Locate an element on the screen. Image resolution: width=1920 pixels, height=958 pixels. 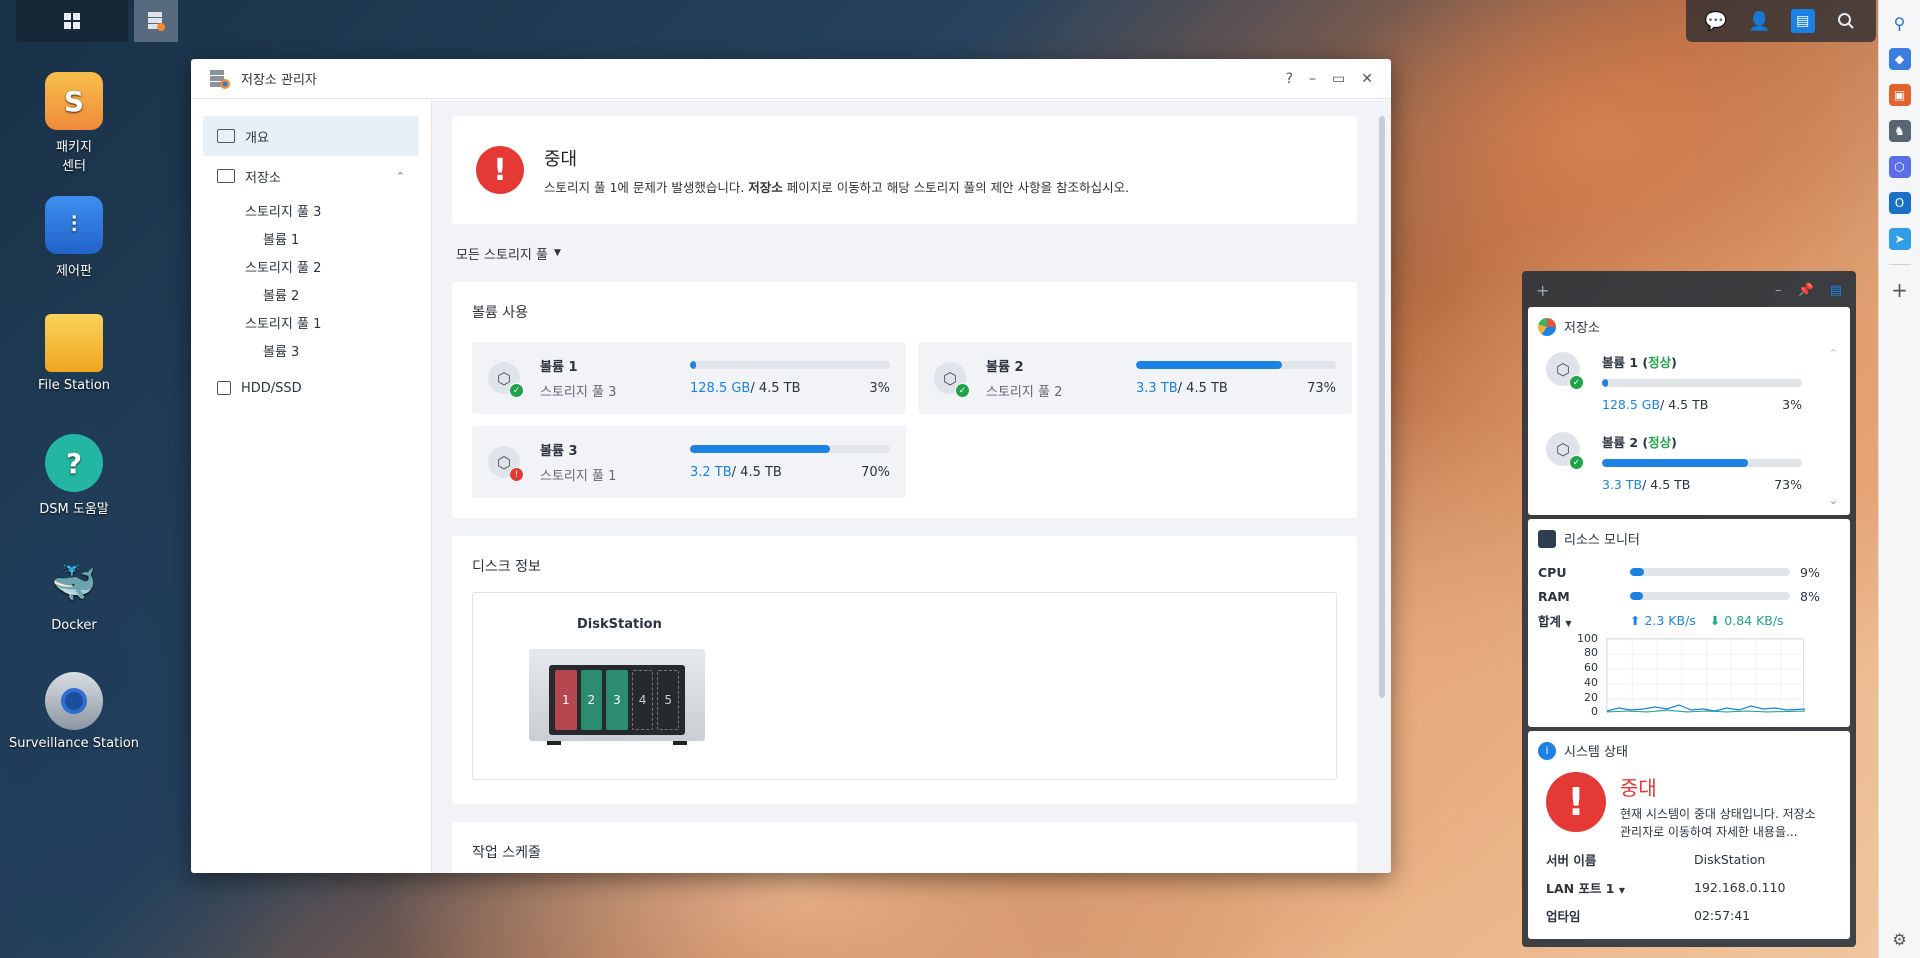
desktop-icon-control-panel: ⫶ 제어판 is located at coordinates (74, 237).